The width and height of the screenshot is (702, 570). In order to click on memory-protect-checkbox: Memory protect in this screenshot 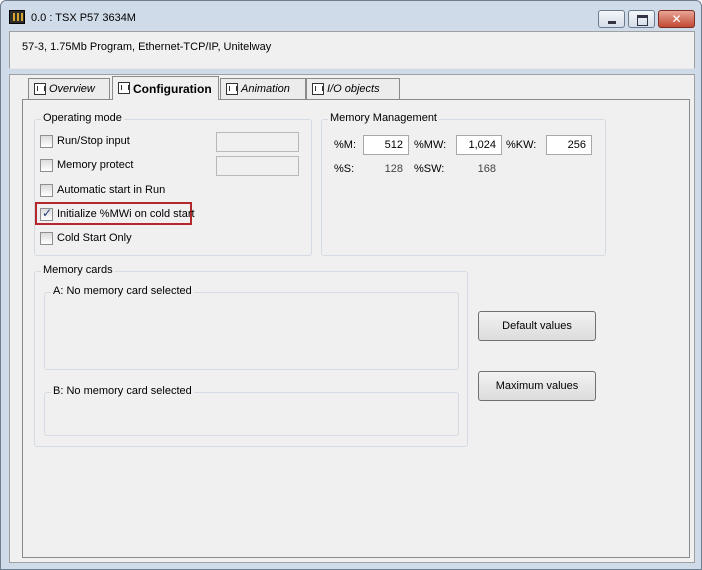, I will do `click(115, 166)`.